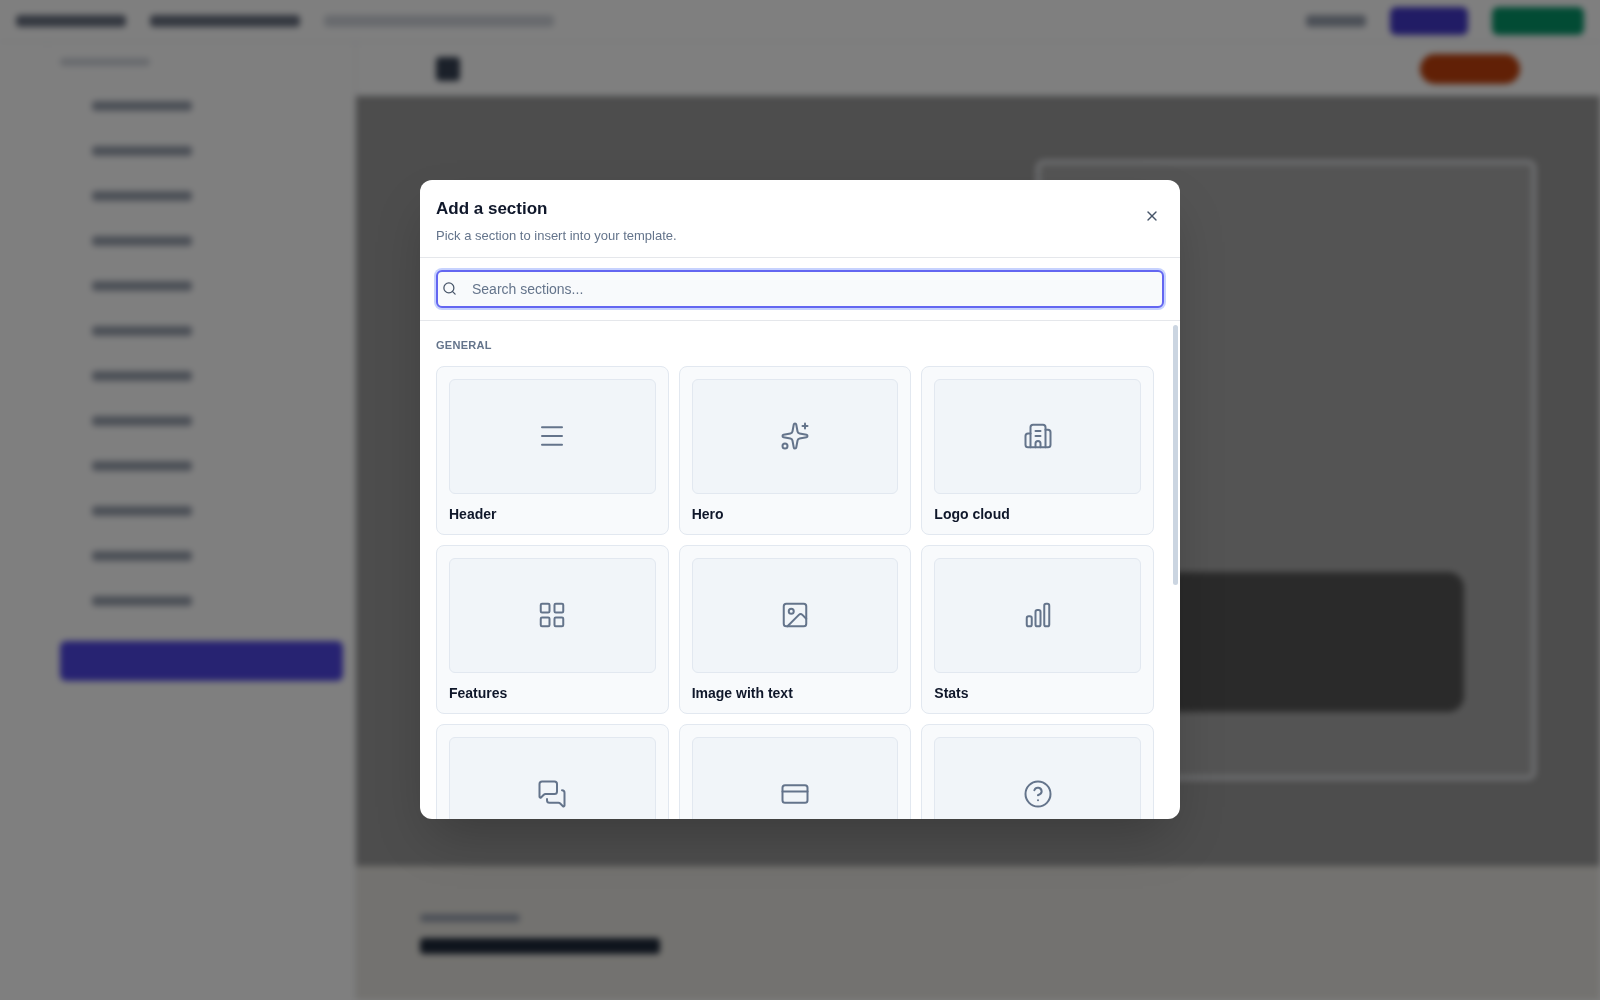 This screenshot has height=1000, width=1600. What do you see at coordinates (708, 514) in the screenshot?
I see `section-name: Hero` at bounding box center [708, 514].